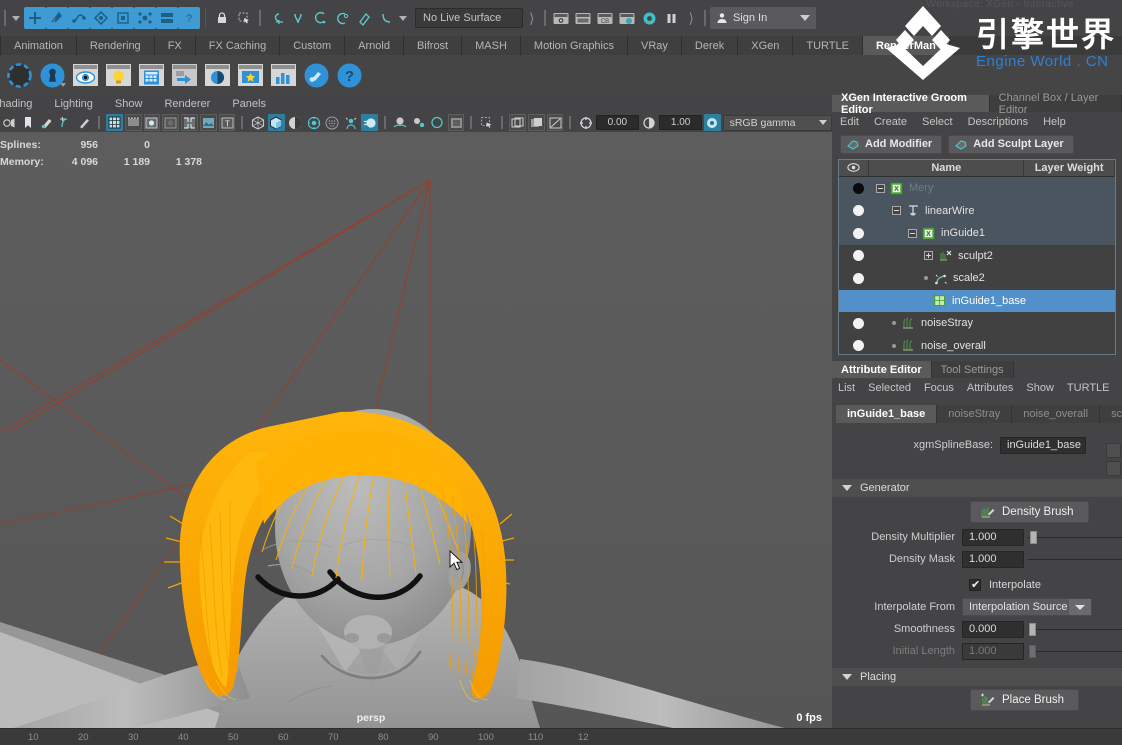 This screenshot has width=1122, height=745. What do you see at coordinates (617, 122) in the screenshot?
I see `exposure-value: 0.00` at bounding box center [617, 122].